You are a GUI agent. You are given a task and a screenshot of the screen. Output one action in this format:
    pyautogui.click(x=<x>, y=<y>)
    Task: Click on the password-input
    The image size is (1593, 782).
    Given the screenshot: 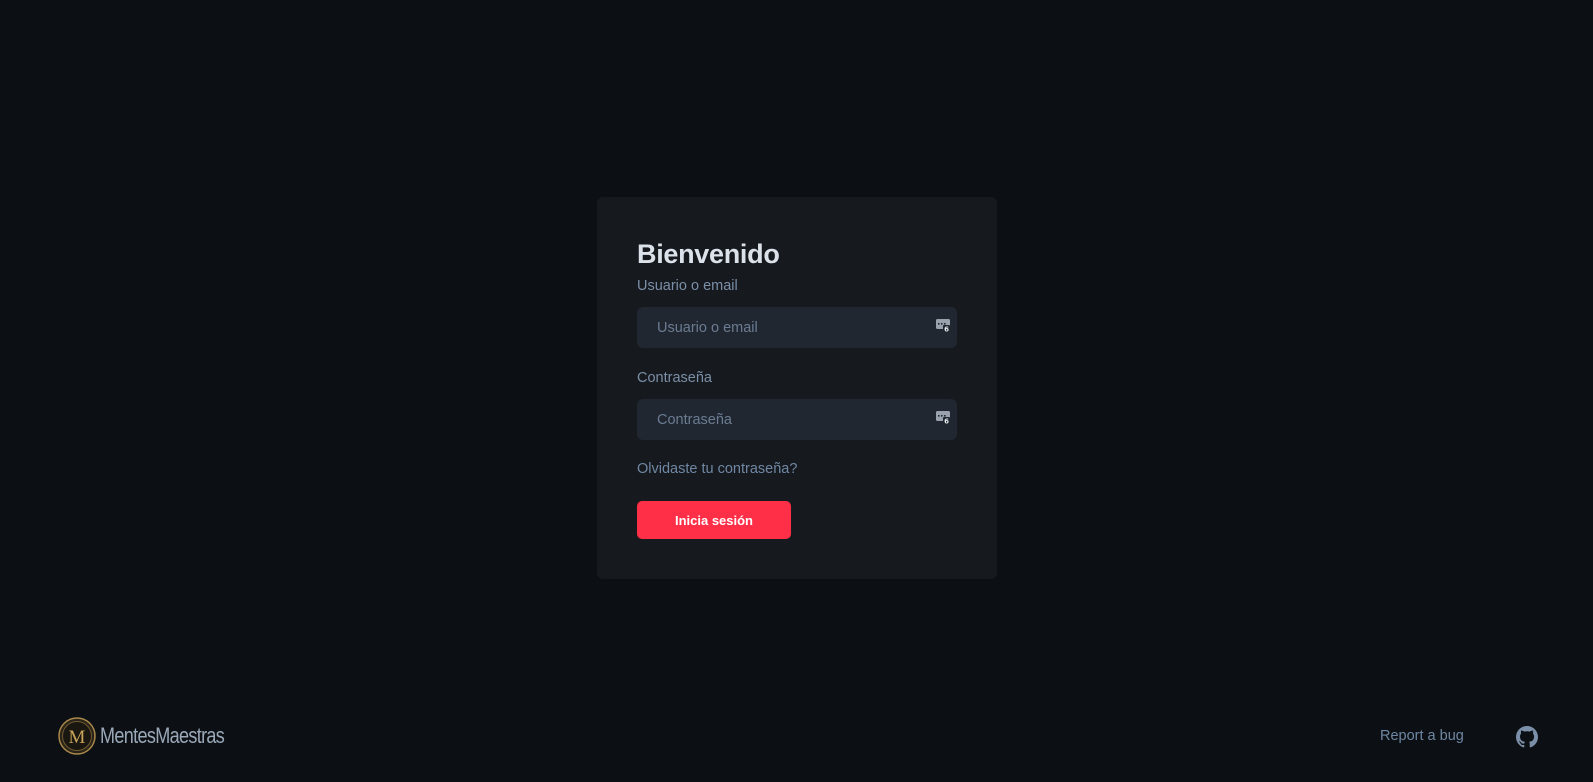 What is the action you would take?
    pyautogui.click(x=797, y=419)
    